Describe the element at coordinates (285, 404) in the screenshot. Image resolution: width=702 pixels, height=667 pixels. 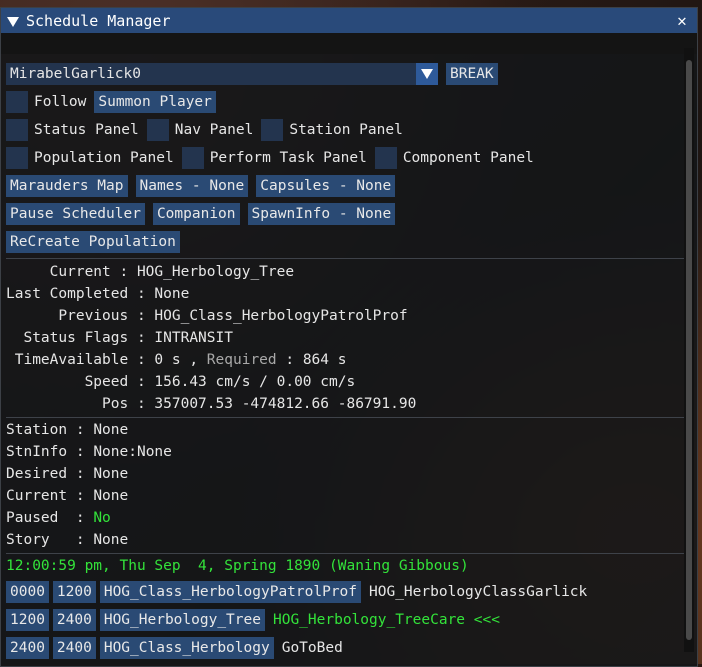
I see `status-pos-value: 357007.53 -474812.66 -86791.90` at that location.